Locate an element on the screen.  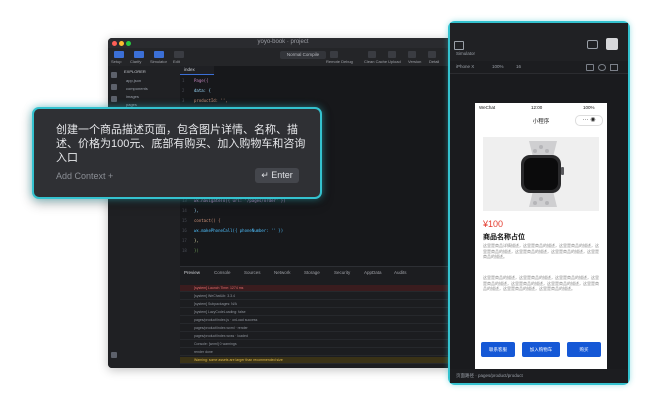
clean-cache-icon is located at coordinates (372, 54).